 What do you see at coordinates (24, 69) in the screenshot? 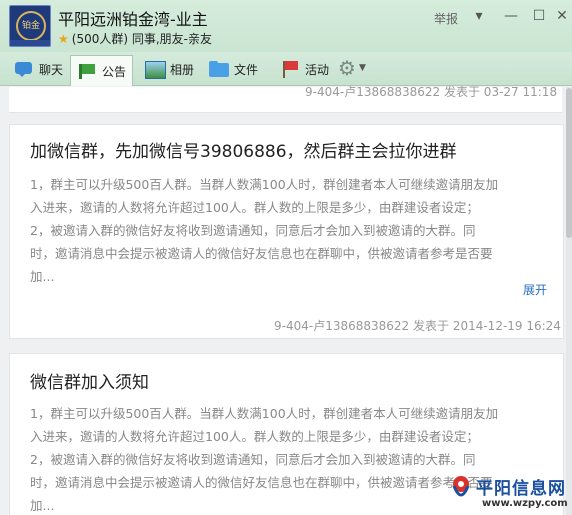
I see `chat-icon` at bounding box center [24, 69].